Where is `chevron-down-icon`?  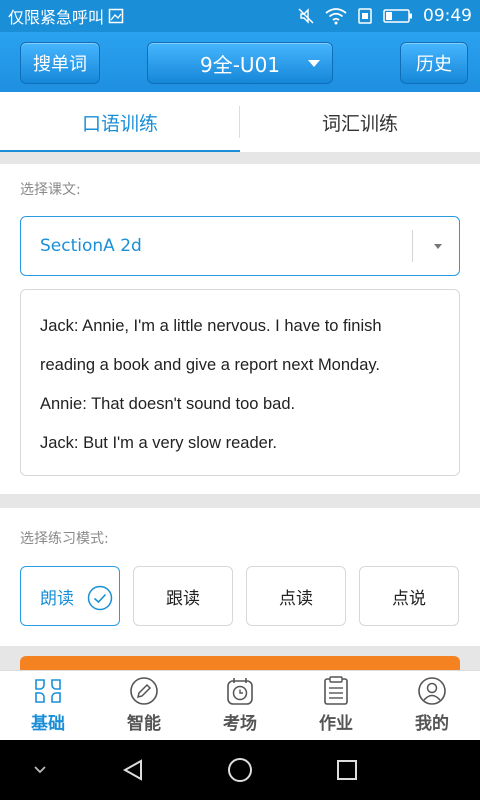
chevron-down-icon is located at coordinates (40, 770).